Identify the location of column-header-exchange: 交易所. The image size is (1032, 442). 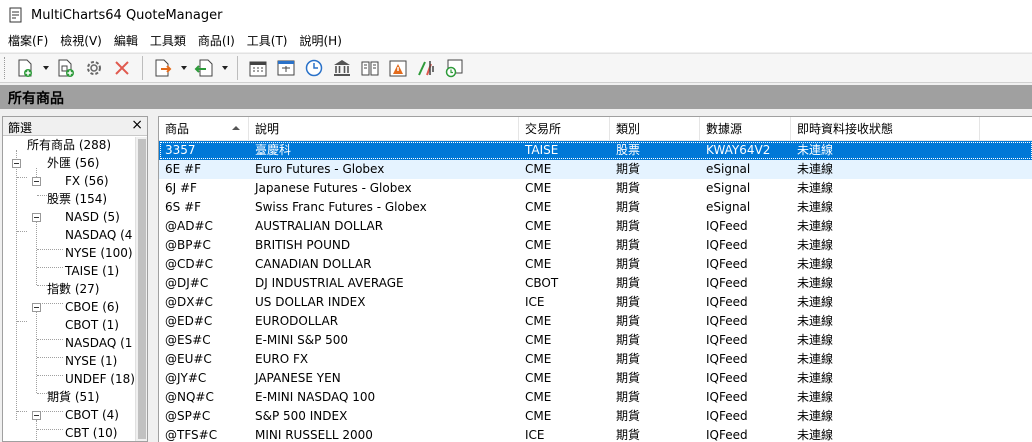
(564, 129).